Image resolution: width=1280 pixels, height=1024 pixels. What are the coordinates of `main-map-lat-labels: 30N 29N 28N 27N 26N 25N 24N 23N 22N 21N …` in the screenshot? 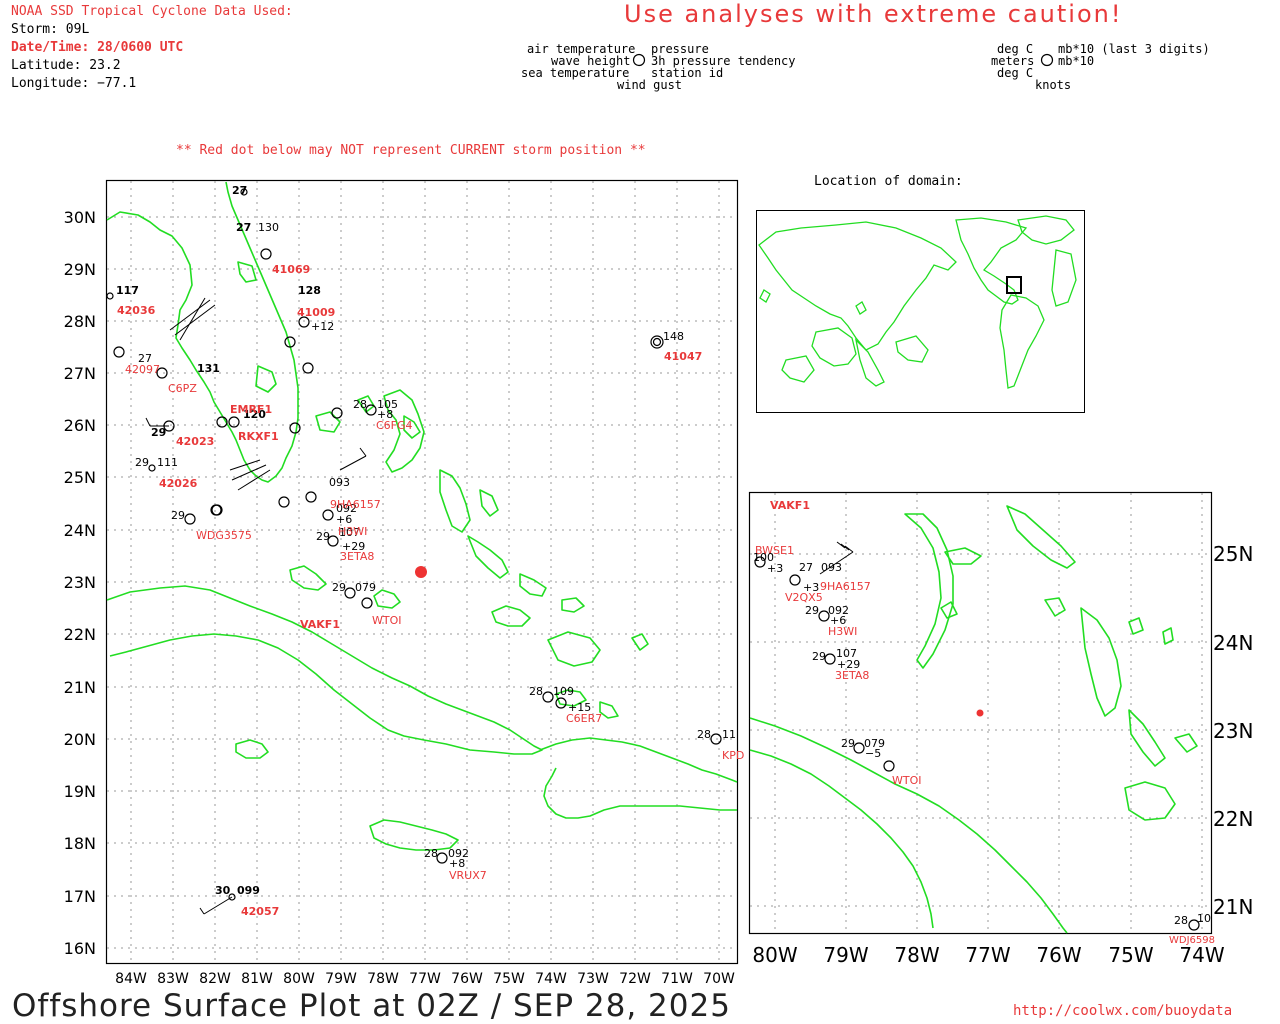 It's located at (80, 583).